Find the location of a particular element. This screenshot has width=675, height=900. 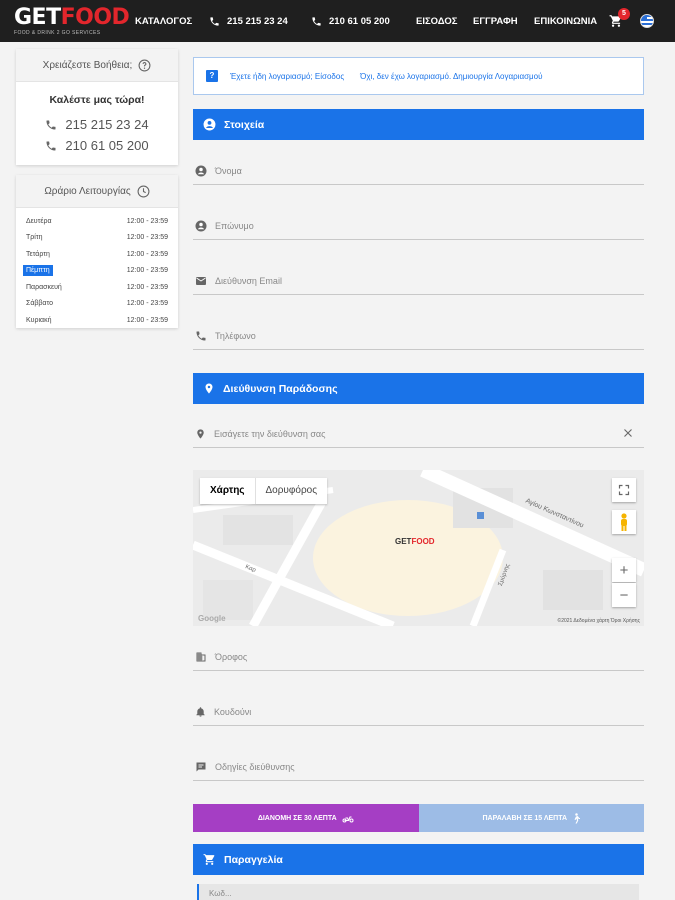

address-search-input: Εισάγετε την διεύθυνση σας is located at coordinates (418, 434).